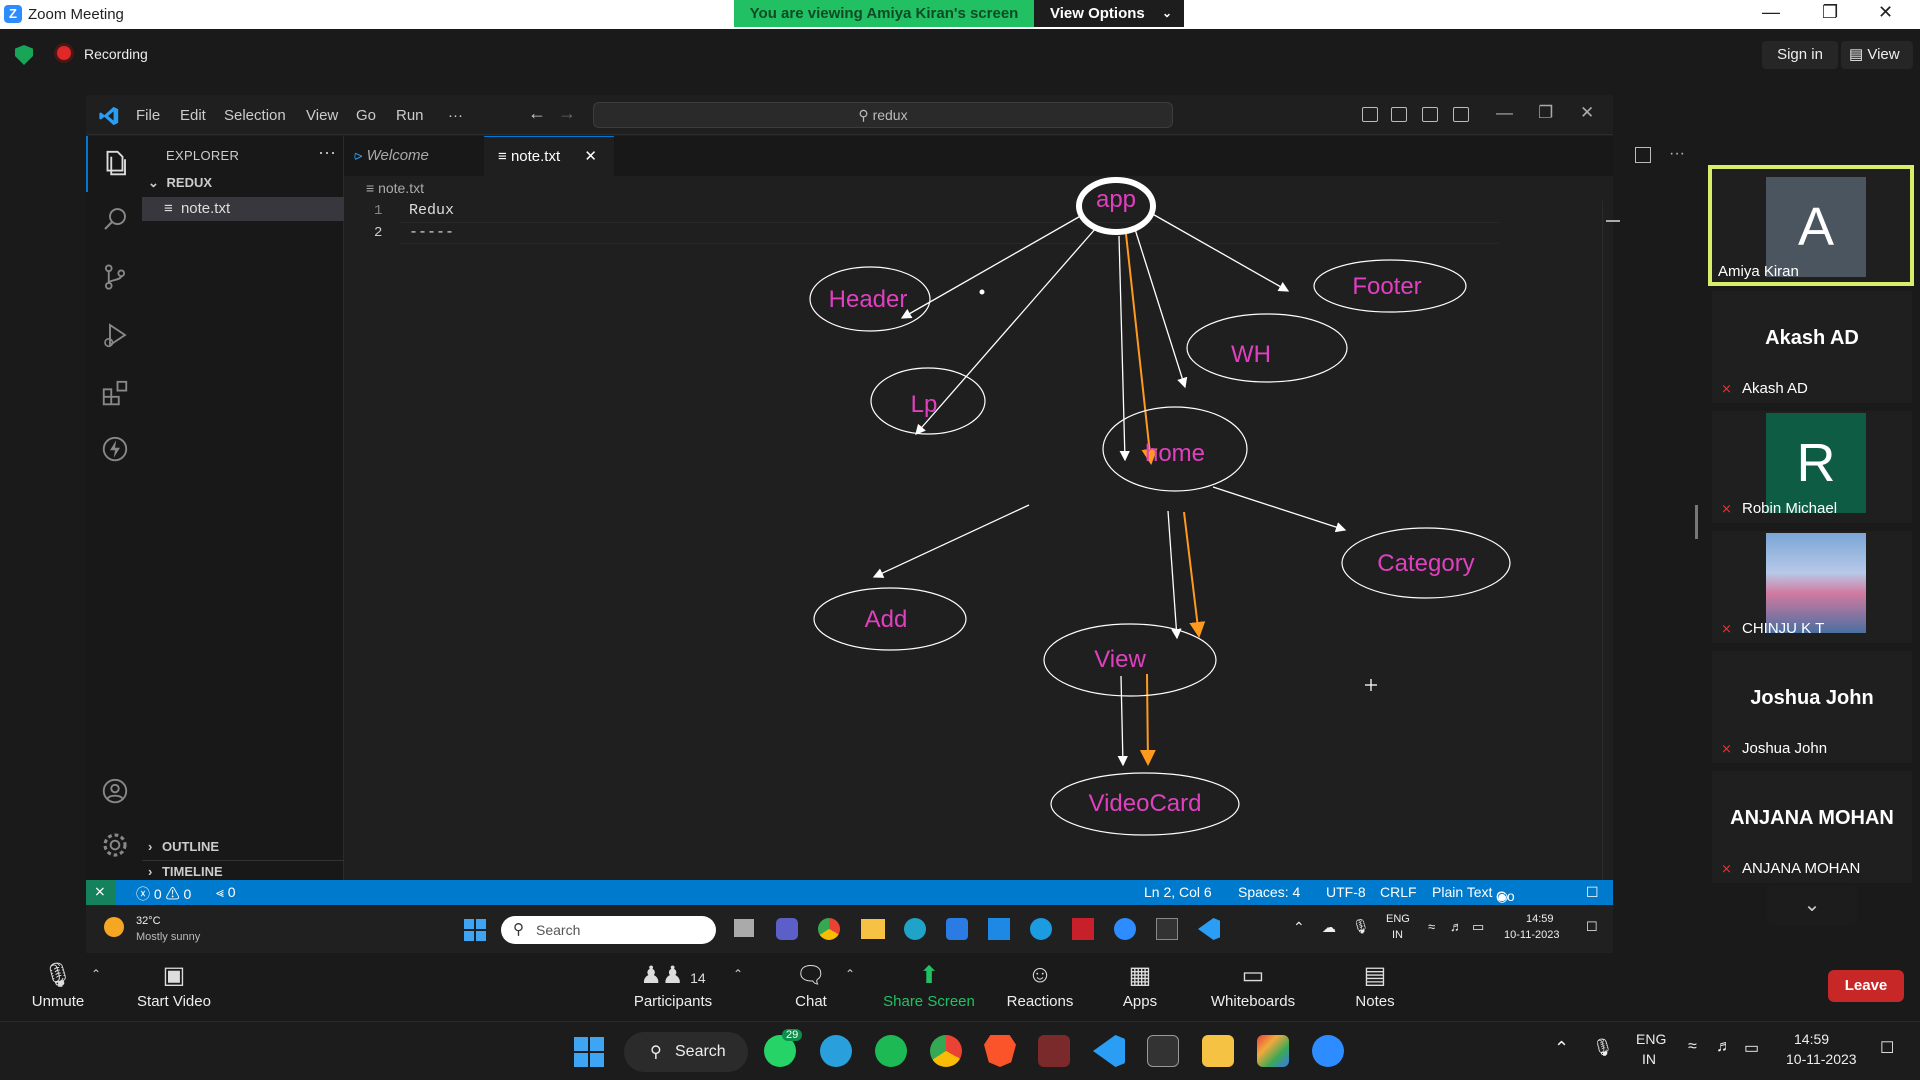 The height and width of the screenshot is (1080, 1920). What do you see at coordinates (255, 115) in the screenshot?
I see `menu-selection: Selection` at bounding box center [255, 115].